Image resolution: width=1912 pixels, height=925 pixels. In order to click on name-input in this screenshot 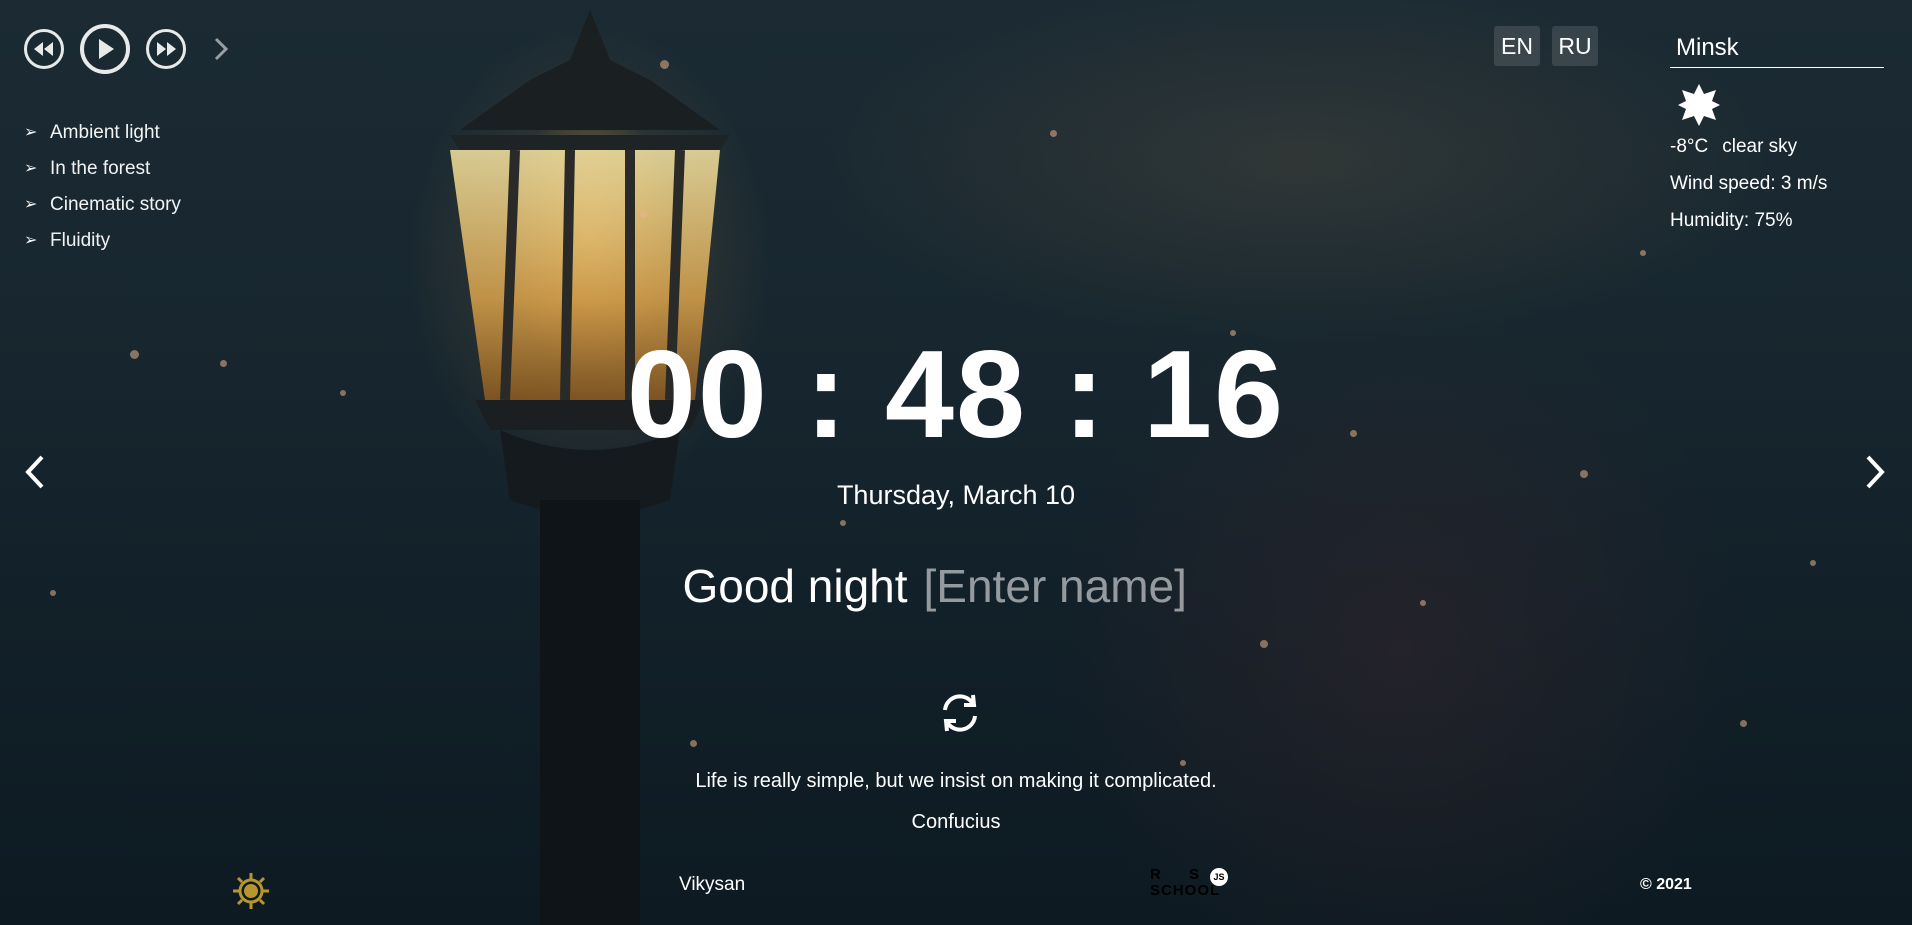, I will do `click(1076, 586)`.